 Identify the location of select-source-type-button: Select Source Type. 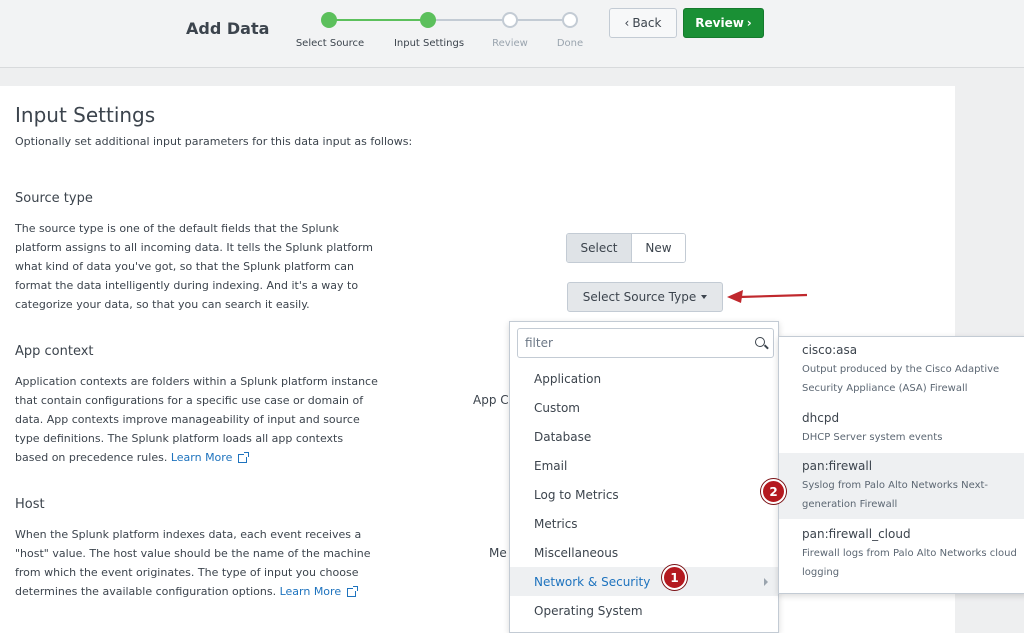
(645, 297).